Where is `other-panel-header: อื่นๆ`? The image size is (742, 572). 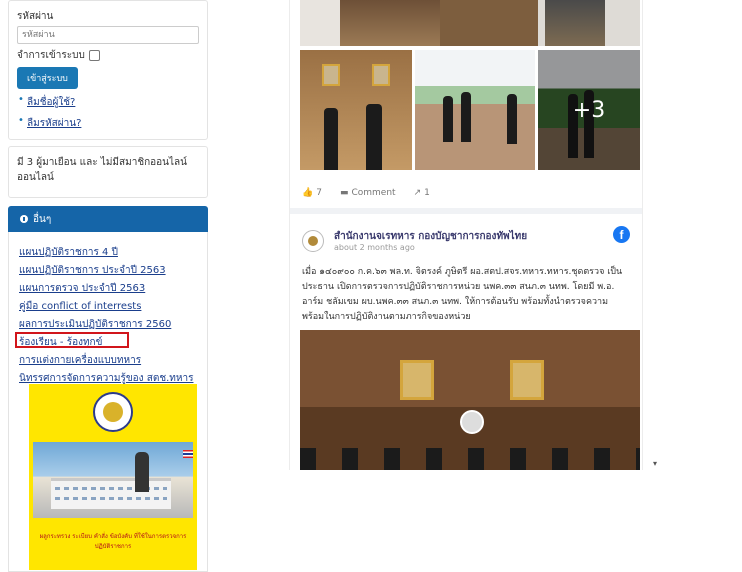 other-panel-header: อื่นๆ is located at coordinates (108, 219).